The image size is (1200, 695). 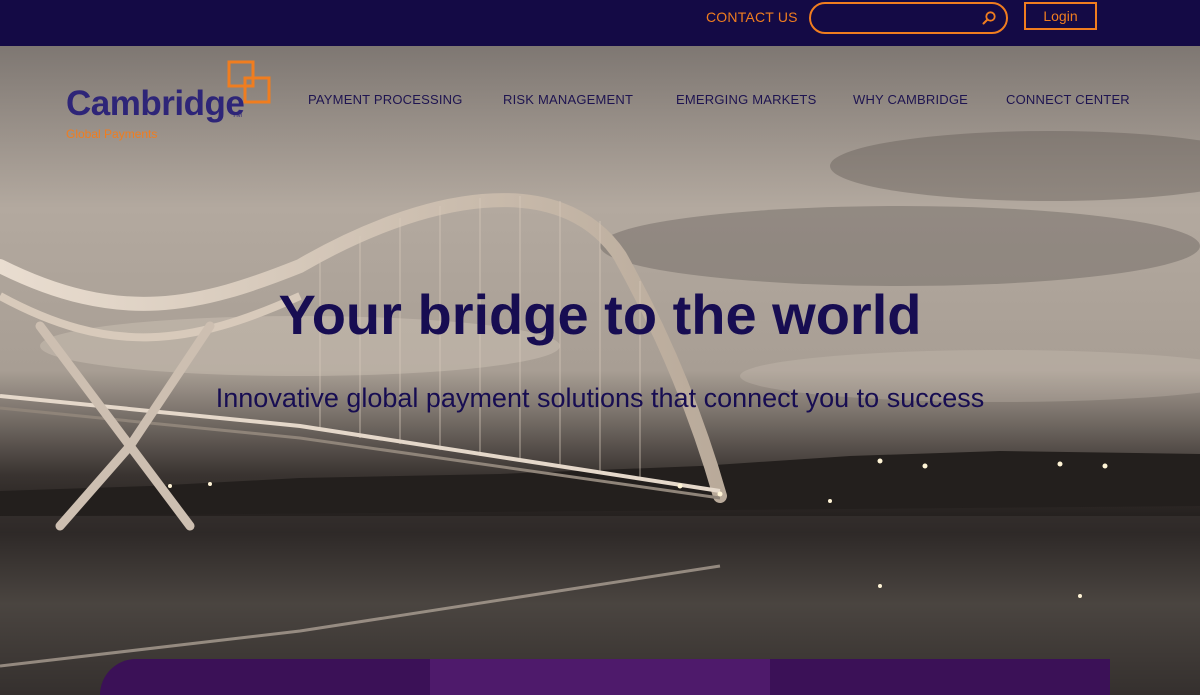 What do you see at coordinates (1068, 99) in the screenshot?
I see `nav-item-connect-center: CONNECT CENTER` at bounding box center [1068, 99].